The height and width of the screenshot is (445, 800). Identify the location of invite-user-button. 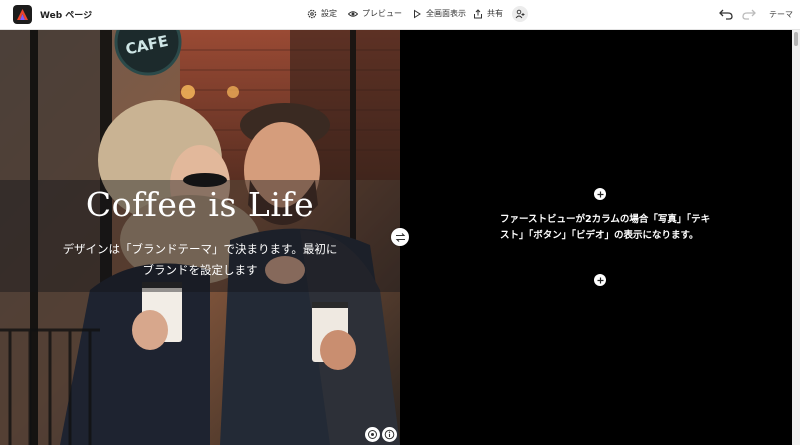
(520, 14).